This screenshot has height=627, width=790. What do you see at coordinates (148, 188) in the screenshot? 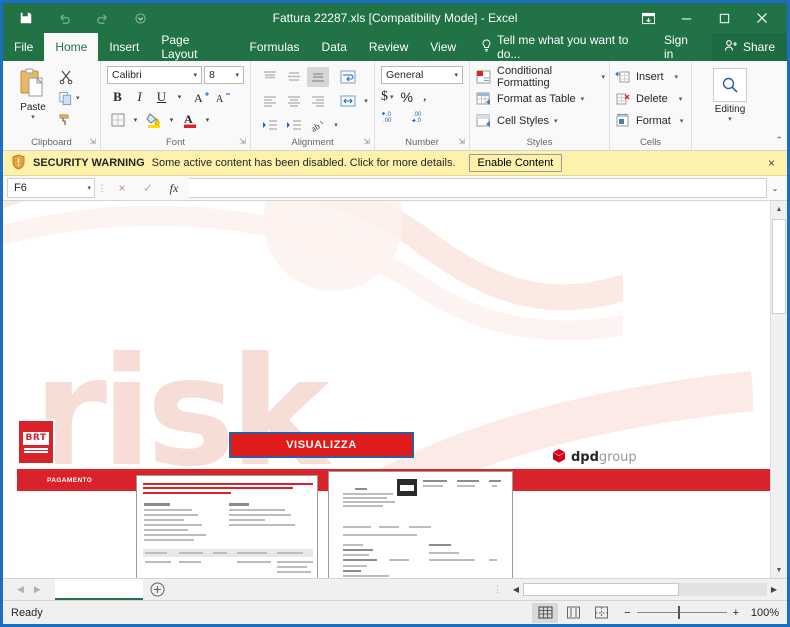
I see `confirm-entry-button: ✓` at bounding box center [148, 188].